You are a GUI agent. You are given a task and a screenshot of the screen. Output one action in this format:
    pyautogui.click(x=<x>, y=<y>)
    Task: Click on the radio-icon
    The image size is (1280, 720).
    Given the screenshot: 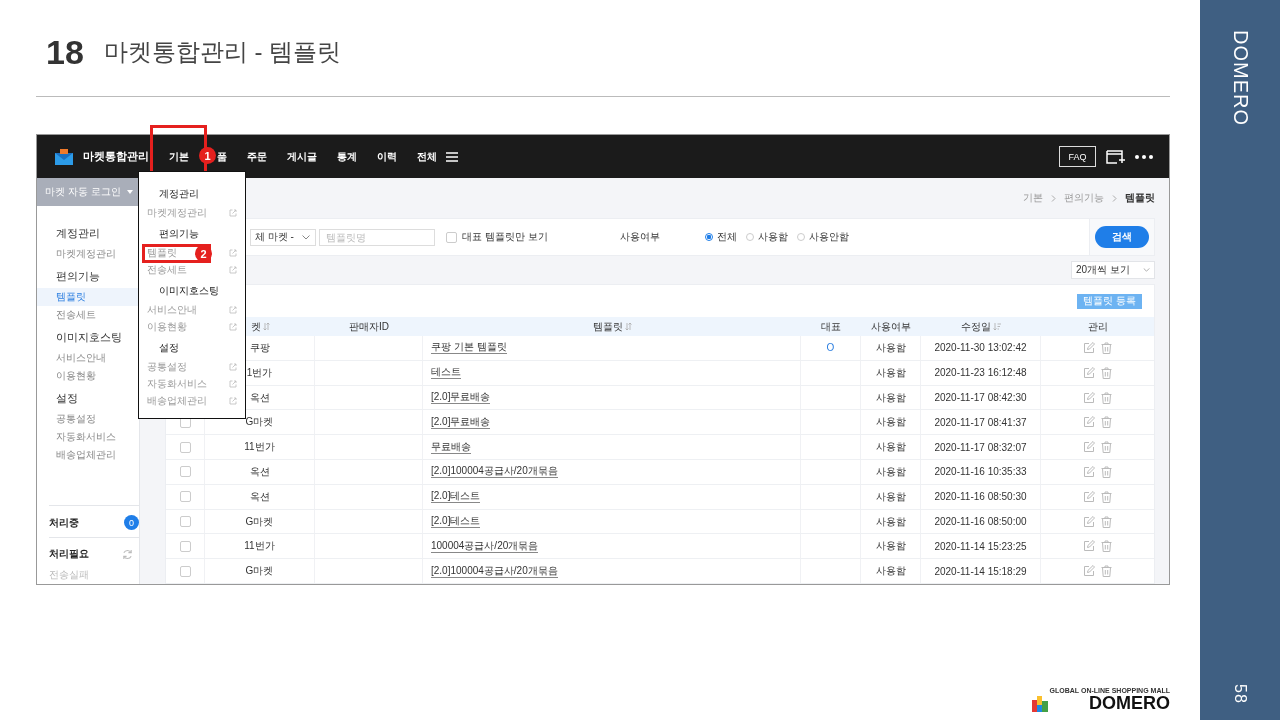 What is the action you would take?
    pyautogui.click(x=708, y=237)
    